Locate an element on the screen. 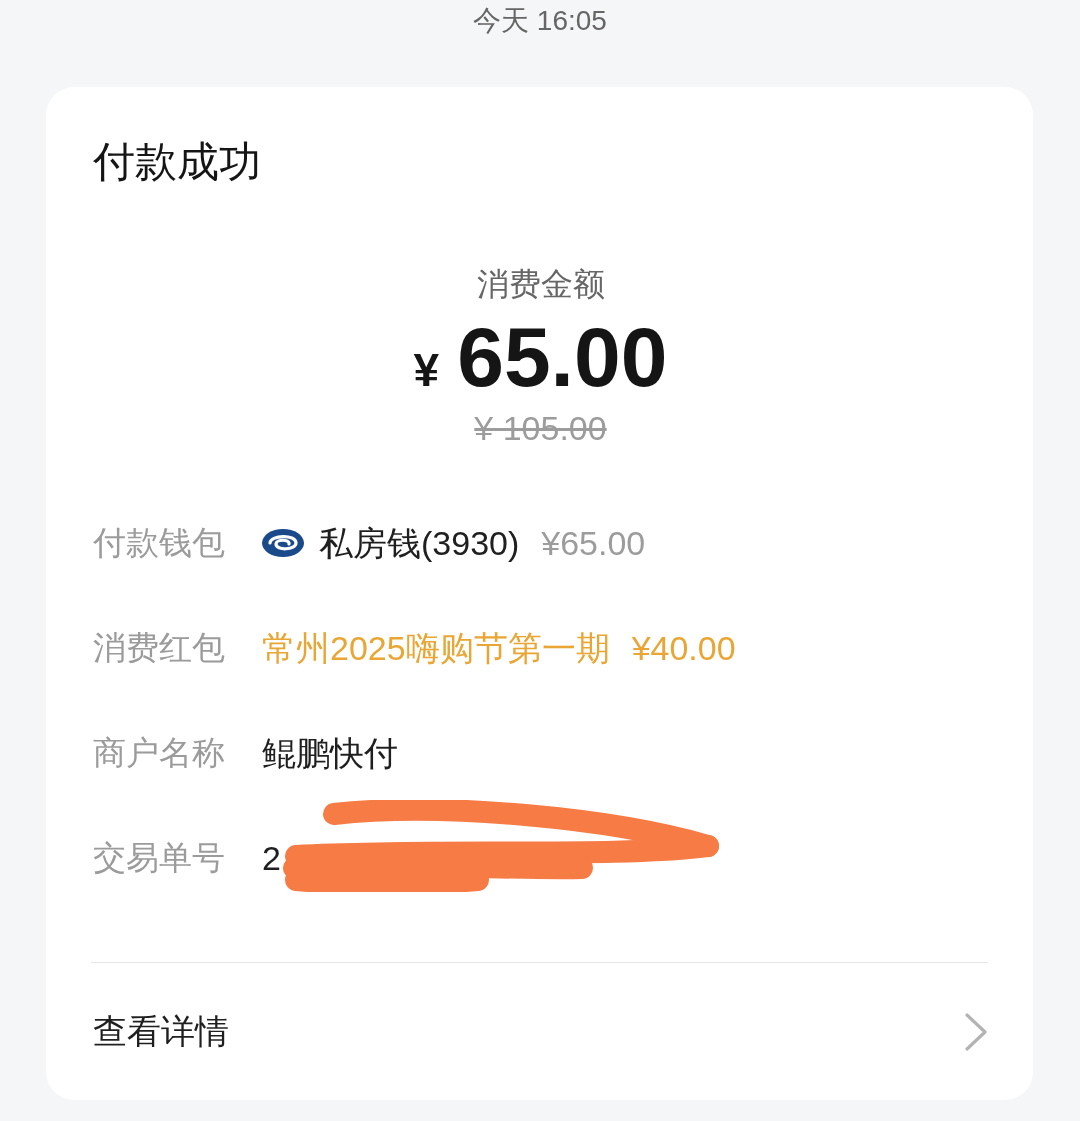  original-amount: ¥ 105.00 is located at coordinates (540, 428).